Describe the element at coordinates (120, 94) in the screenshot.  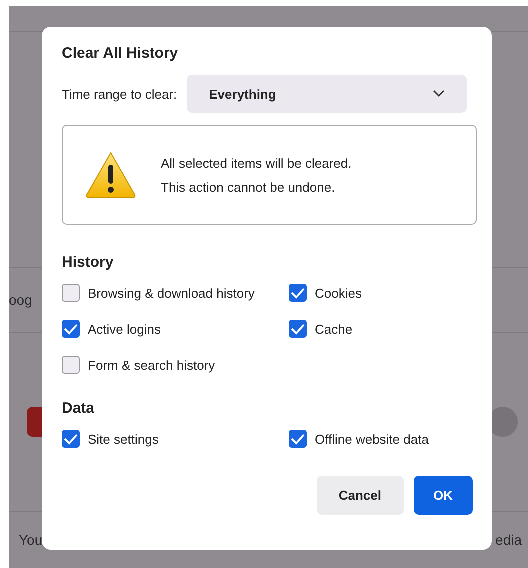
I see `time-range-label: Time range to clear:` at that location.